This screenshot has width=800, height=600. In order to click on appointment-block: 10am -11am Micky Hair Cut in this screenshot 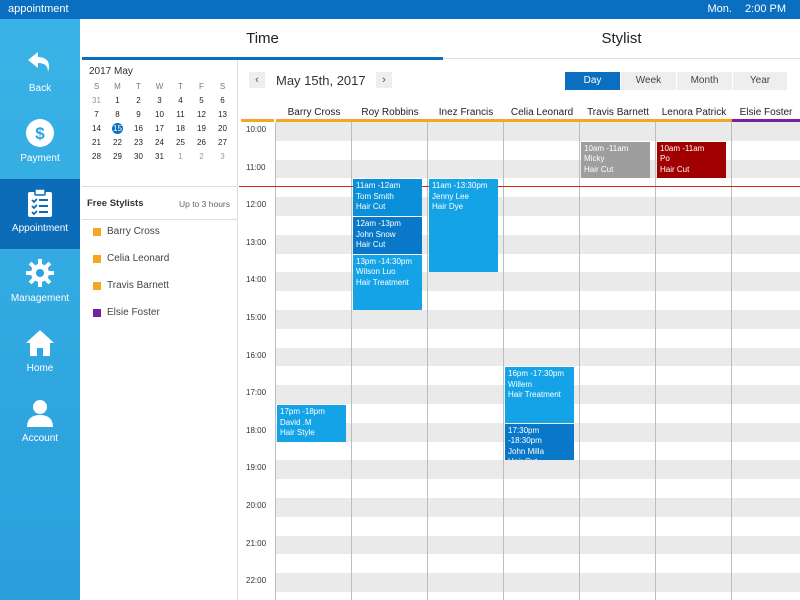, I will do `click(615, 160)`.